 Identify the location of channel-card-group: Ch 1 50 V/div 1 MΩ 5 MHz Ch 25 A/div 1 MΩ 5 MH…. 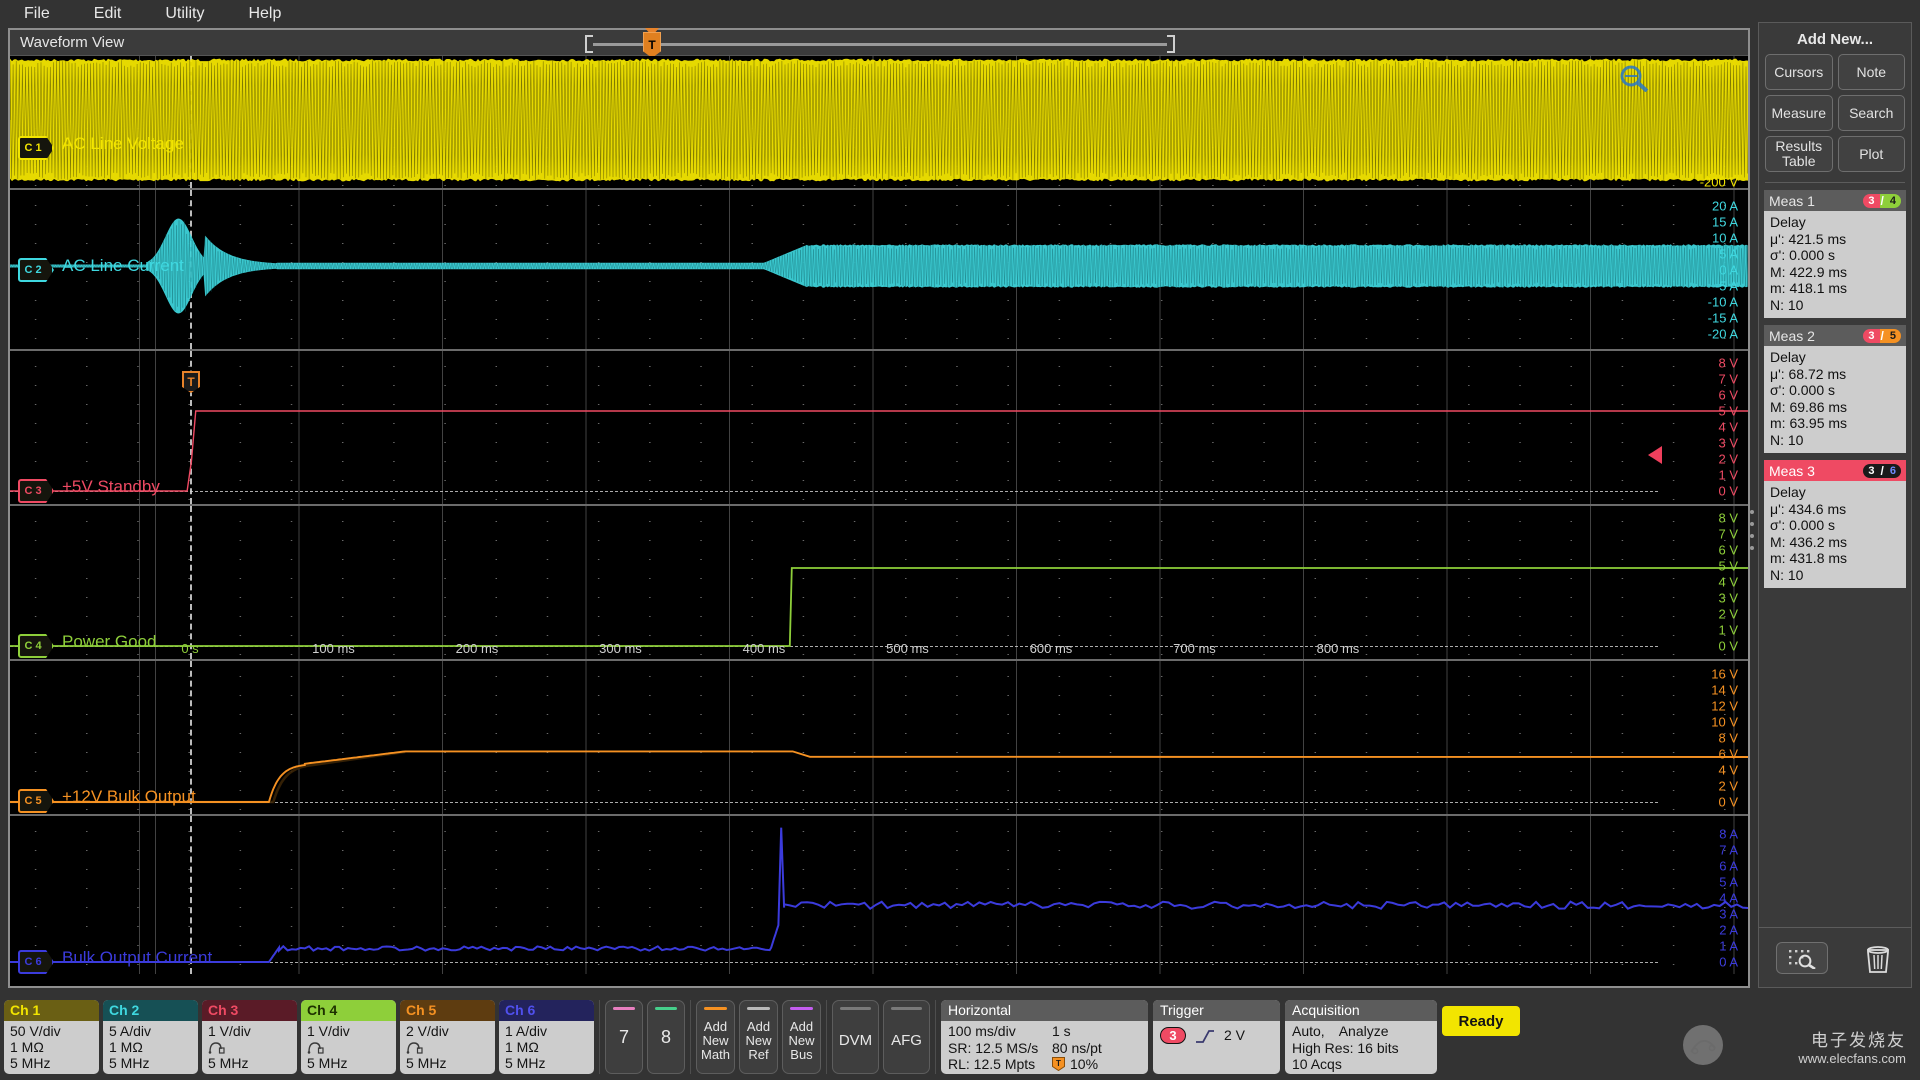
(301, 1037).